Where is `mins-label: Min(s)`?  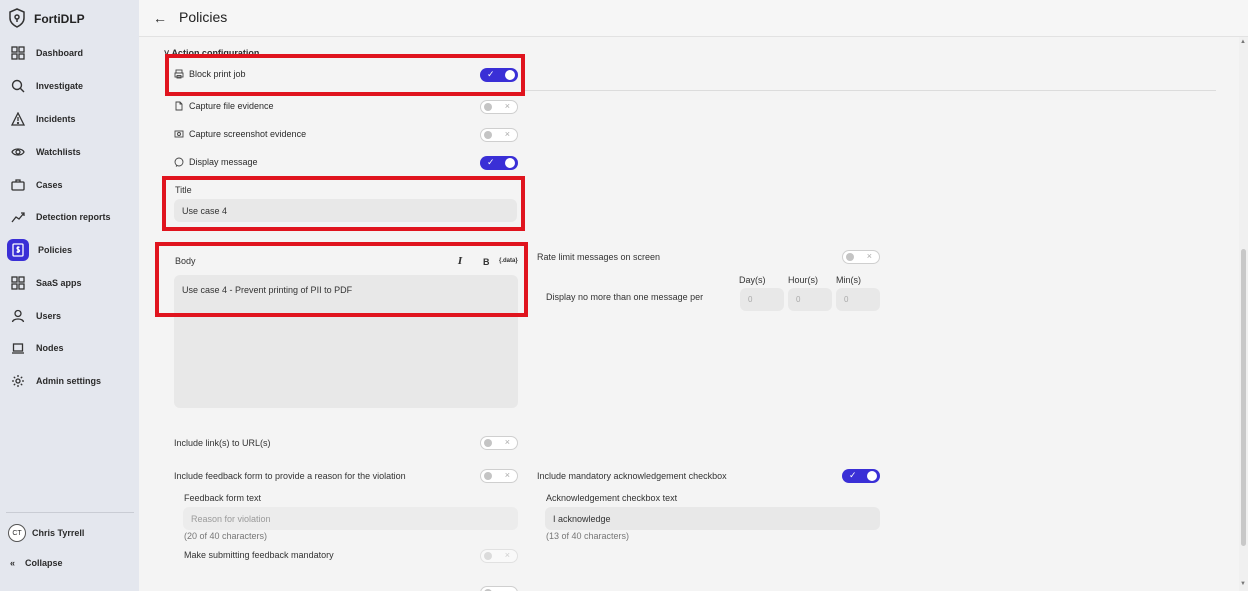 mins-label: Min(s) is located at coordinates (848, 280).